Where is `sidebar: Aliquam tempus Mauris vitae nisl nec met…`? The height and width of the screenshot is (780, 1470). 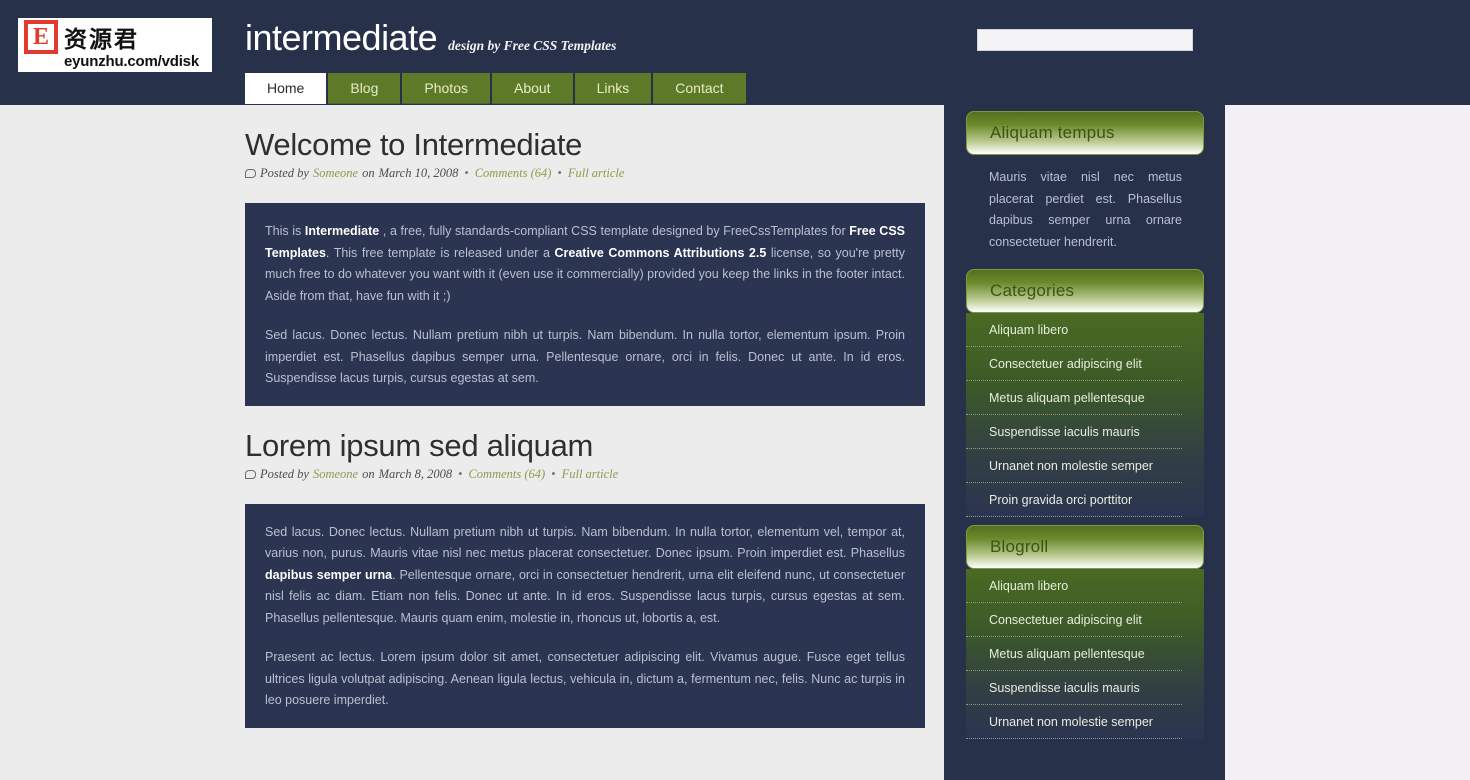 sidebar: Aliquam tempus Mauris vitae nisl nec met… is located at coordinates (1085, 426).